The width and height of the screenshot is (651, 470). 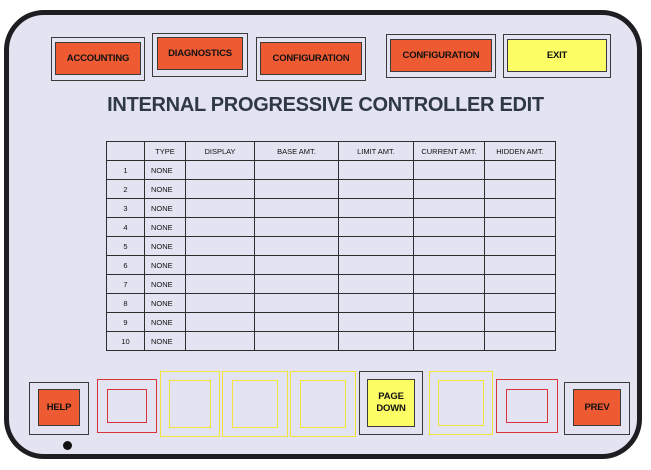 I want to click on softkey-4-inner, so click(x=323, y=404).